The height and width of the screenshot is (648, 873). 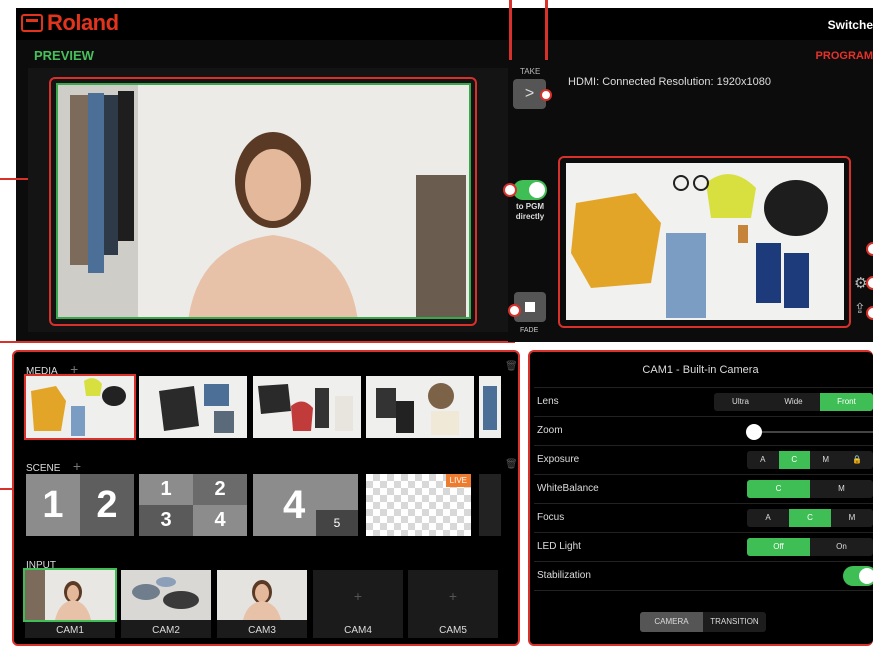 What do you see at coordinates (703, 459) in the screenshot?
I see `setting-row-exposure: Exposure A C M 🔒` at bounding box center [703, 459].